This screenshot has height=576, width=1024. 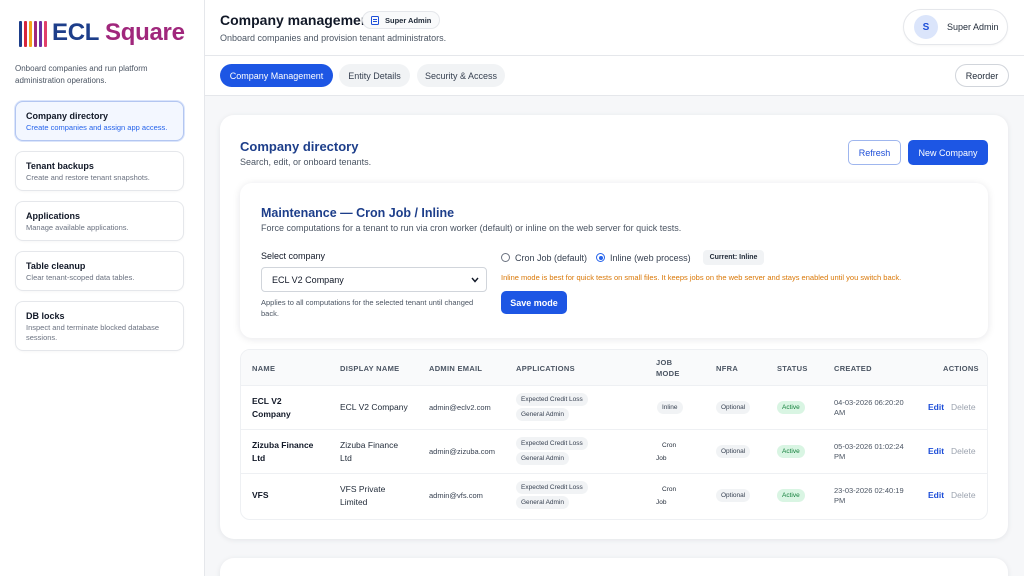 I want to click on sidebar-item-title: Applications, so click(x=53, y=216).